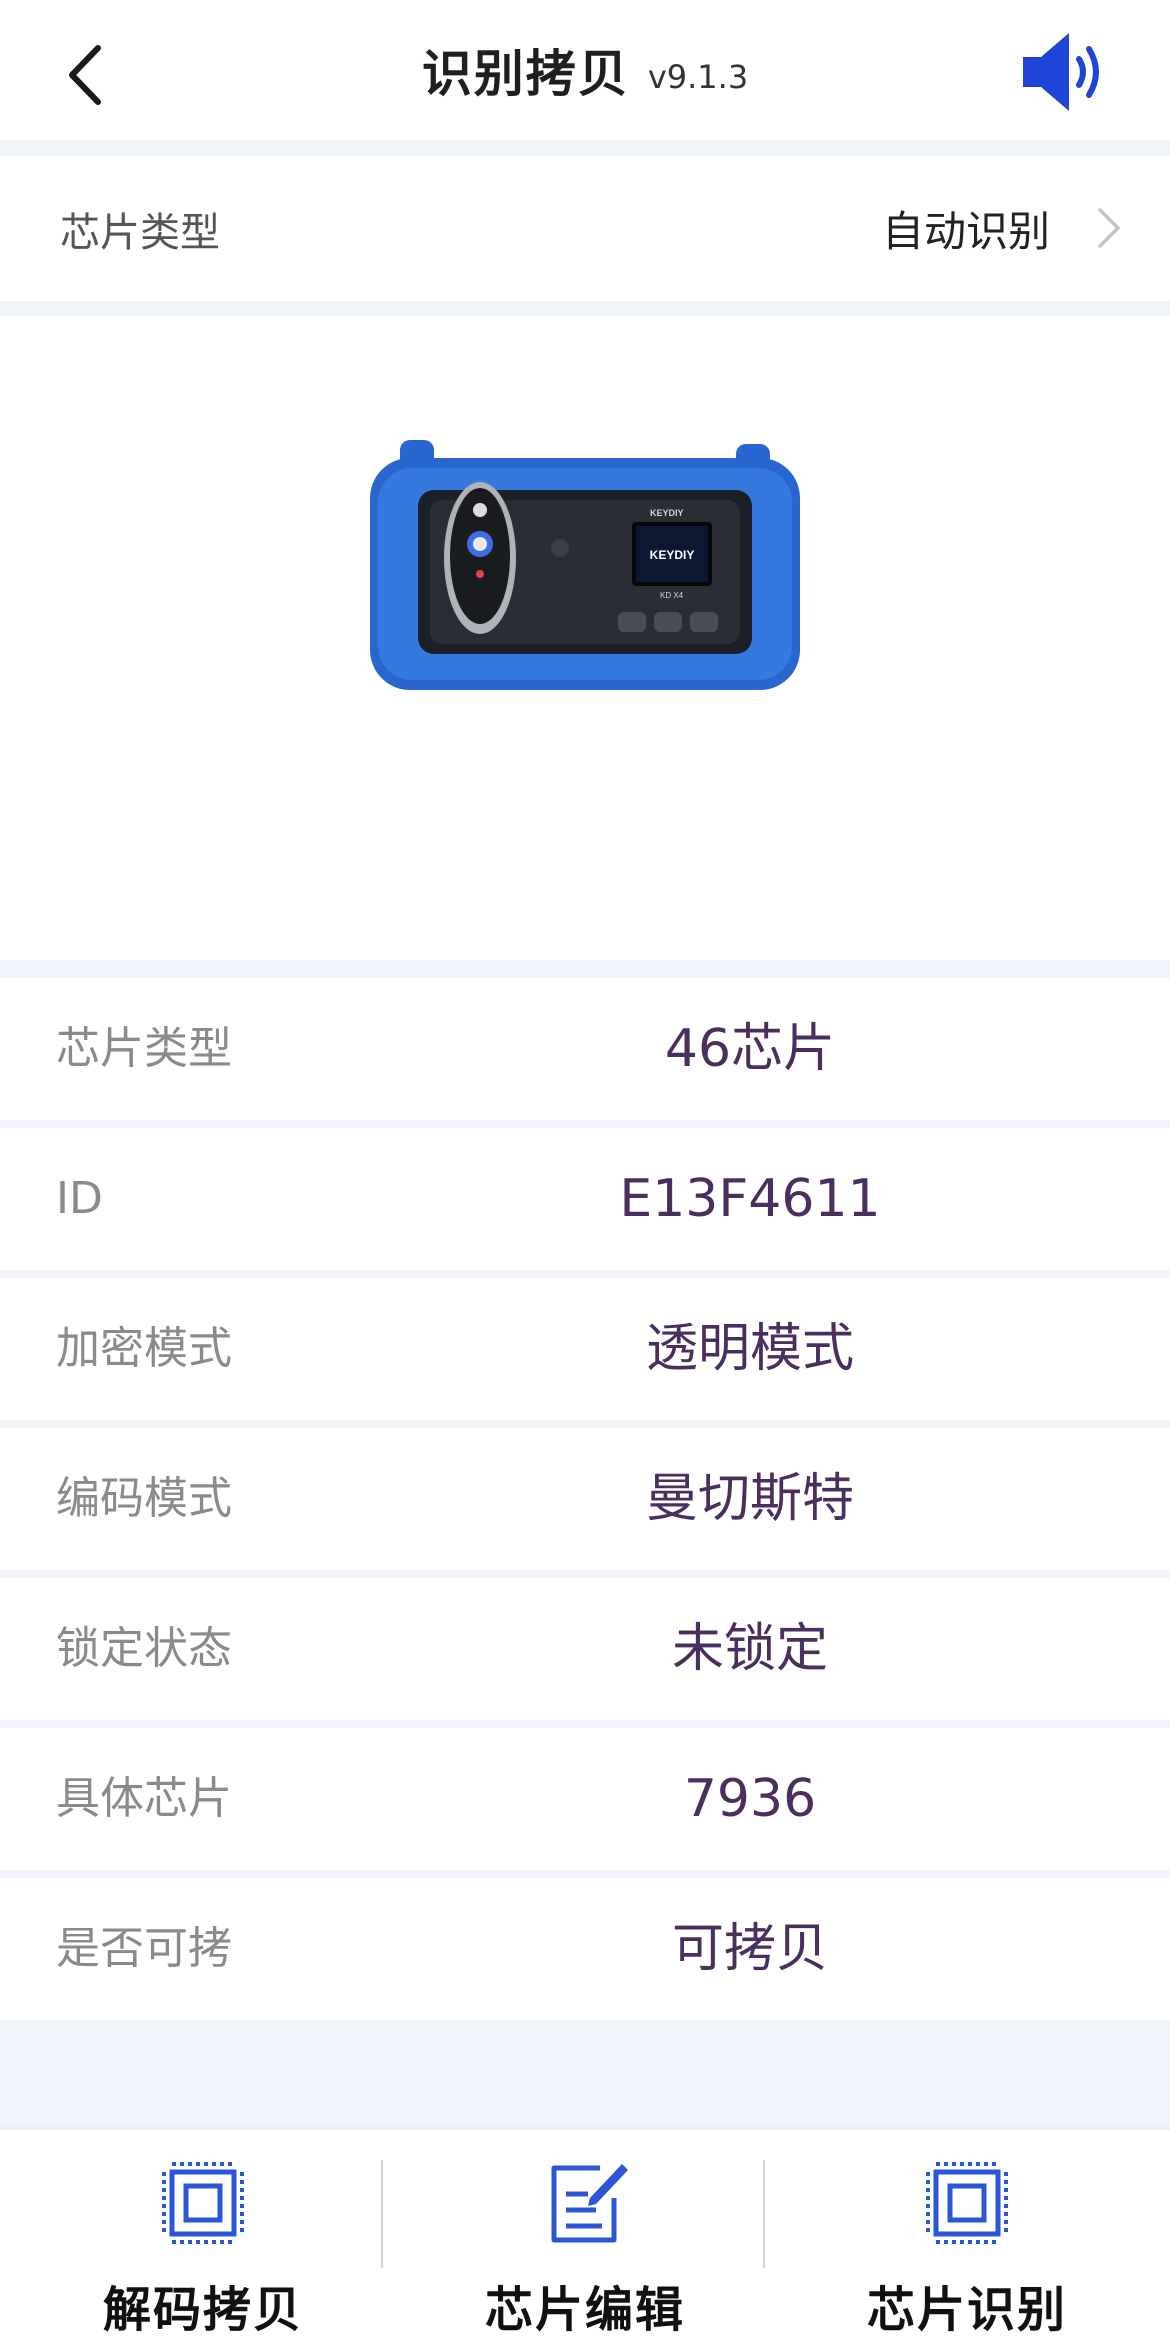 This screenshot has width=1170, height=2348. What do you see at coordinates (589, 2203) in the screenshot?
I see `edit-icon` at bounding box center [589, 2203].